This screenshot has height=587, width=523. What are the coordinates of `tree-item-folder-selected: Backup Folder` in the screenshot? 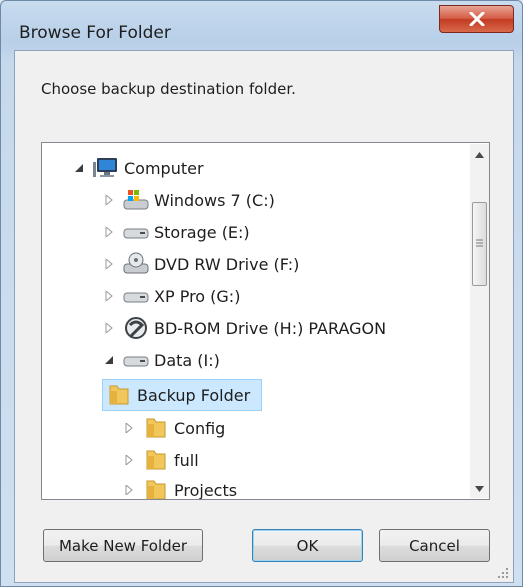 It's located at (182, 395).